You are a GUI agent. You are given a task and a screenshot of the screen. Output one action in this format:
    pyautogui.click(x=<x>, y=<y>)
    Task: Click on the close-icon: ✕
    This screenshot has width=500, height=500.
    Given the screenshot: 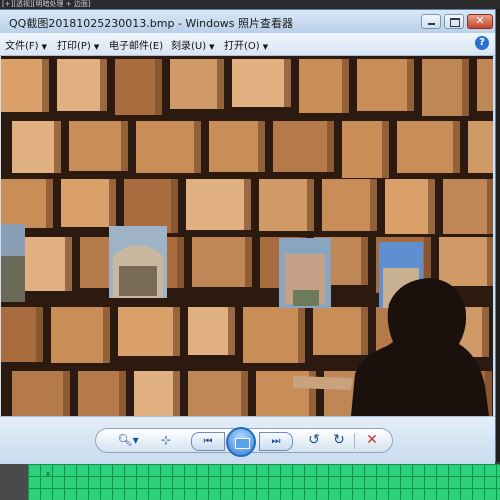 What is the action you would take?
    pyautogui.click(x=480, y=20)
    